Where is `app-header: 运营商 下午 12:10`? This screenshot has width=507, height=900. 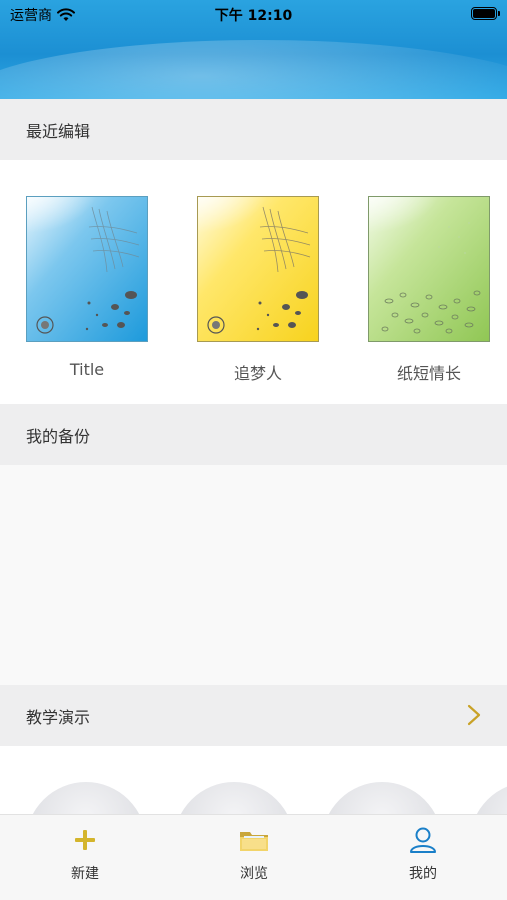 app-header: 运营商 下午 12:10 is located at coordinates (253, 49).